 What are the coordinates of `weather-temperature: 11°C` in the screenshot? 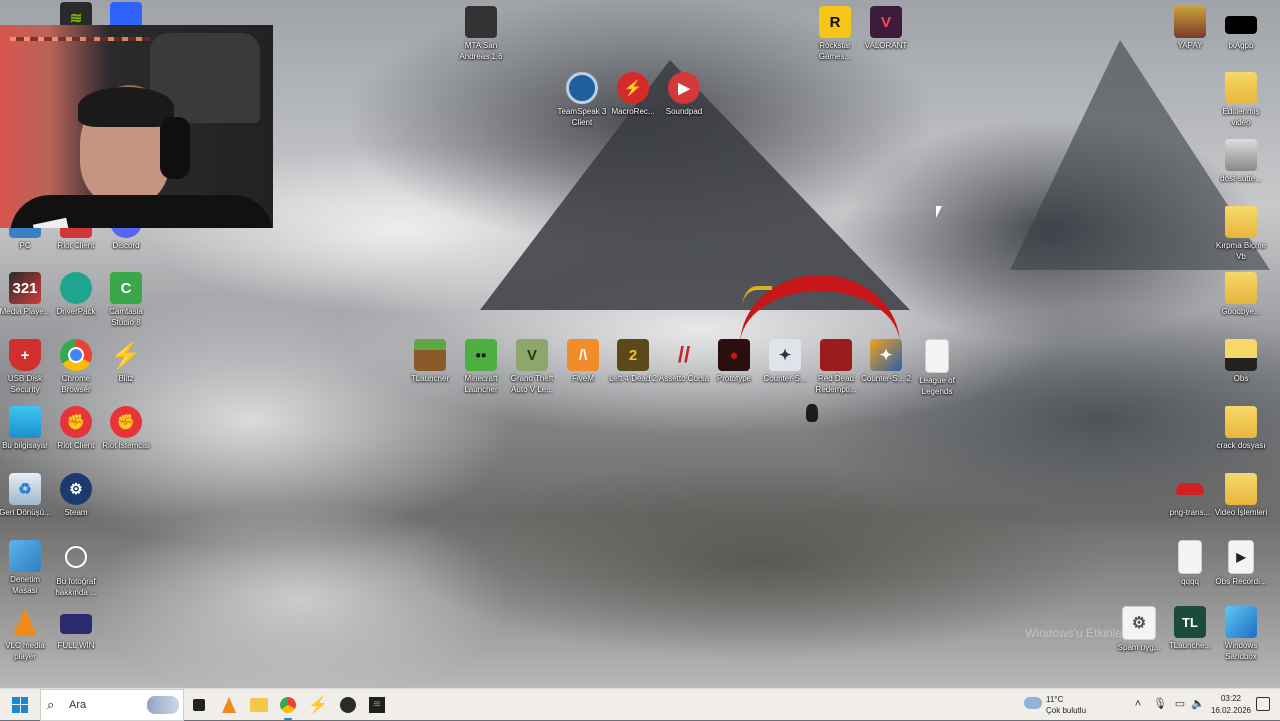 It's located at (1055, 699).